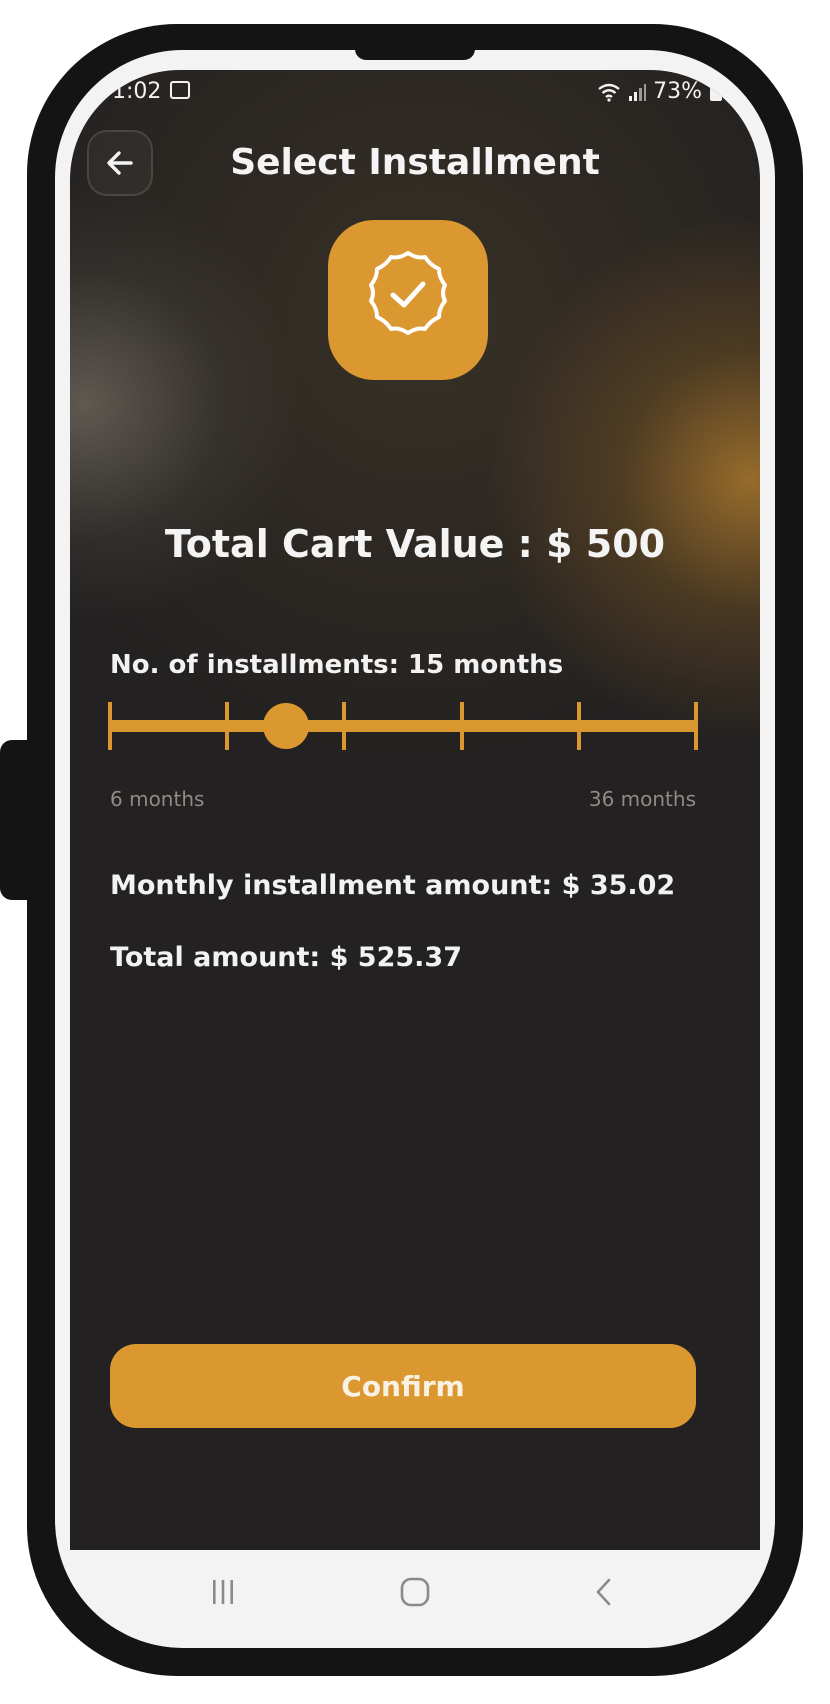 This screenshot has width=830, height=1704. Describe the element at coordinates (403, 1386) in the screenshot. I see `confirm-button: Confirm` at that location.